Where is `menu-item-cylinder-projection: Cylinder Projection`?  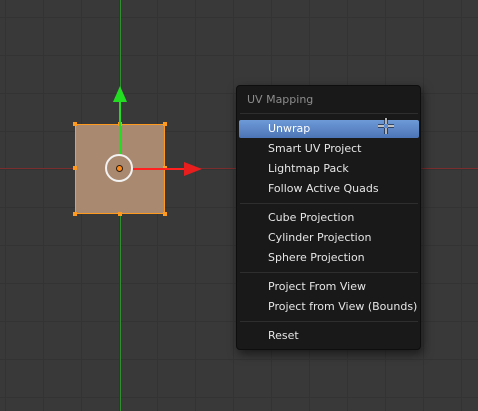
menu-item-cylinder-projection: Cylinder Projection is located at coordinates (329, 238).